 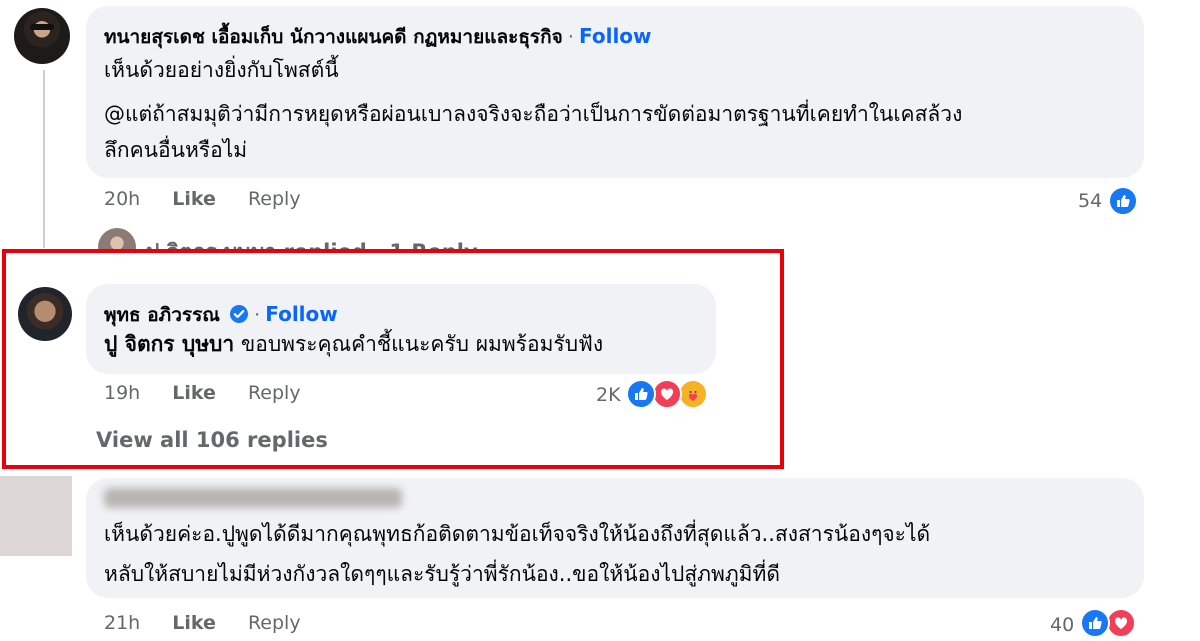 What do you see at coordinates (169, 344) in the screenshot?
I see `mention-link: ปู จิตกร บุษบา` at bounding box center [169, 344].